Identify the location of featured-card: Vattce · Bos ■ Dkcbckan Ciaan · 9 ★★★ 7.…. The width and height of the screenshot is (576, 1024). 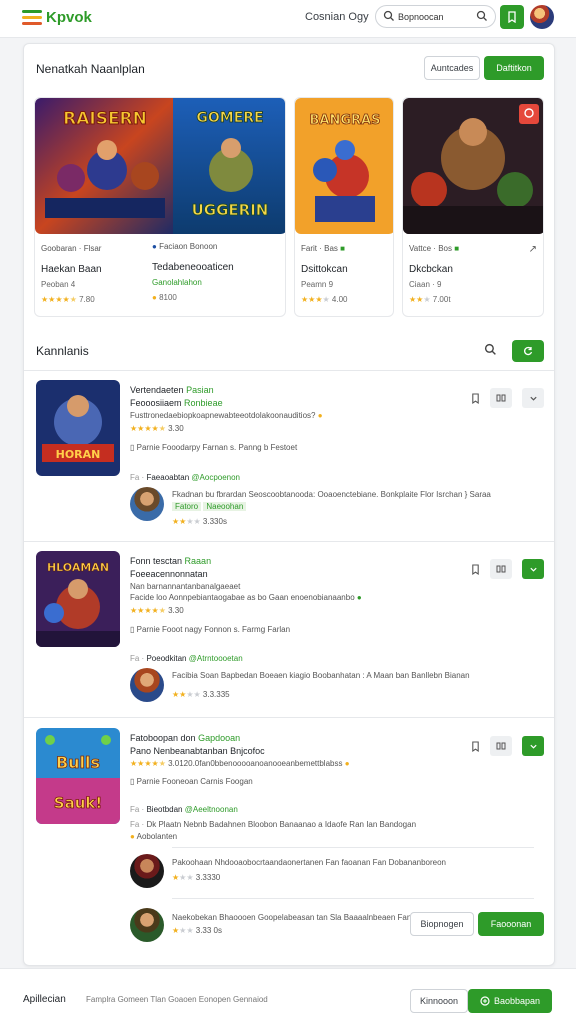
(473, 207).